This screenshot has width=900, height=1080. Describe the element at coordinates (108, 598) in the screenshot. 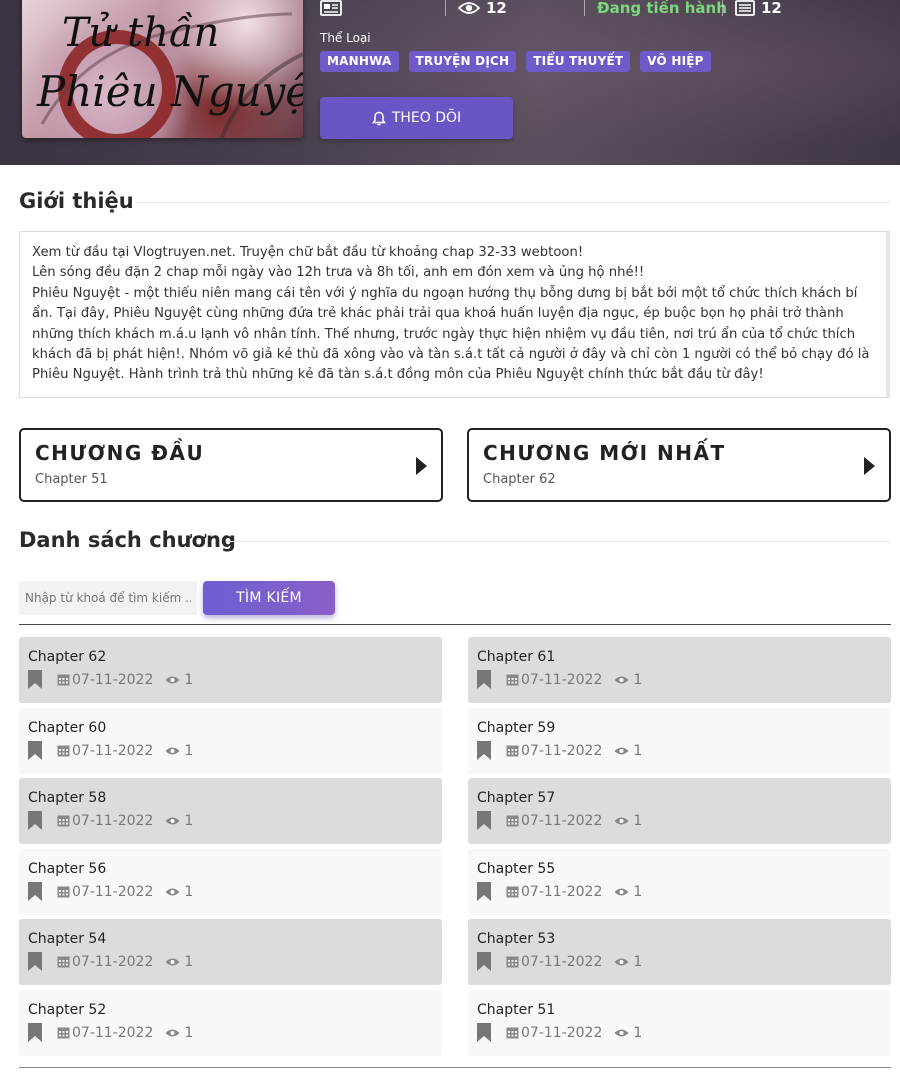

I see `chapter-search-input` at that location.